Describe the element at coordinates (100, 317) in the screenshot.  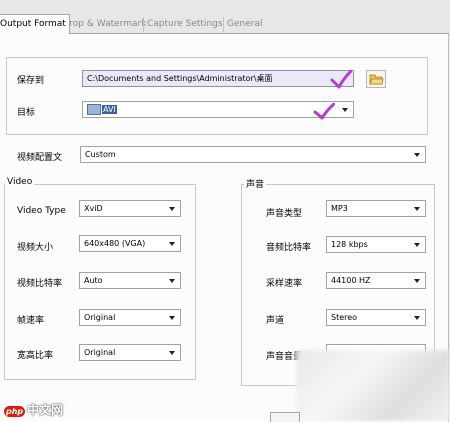
I see `frame-rate-value: Original` at that location.